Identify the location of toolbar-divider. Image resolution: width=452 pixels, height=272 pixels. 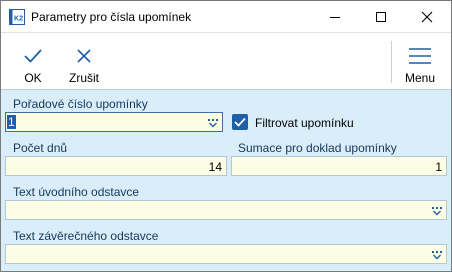
(391, 62).